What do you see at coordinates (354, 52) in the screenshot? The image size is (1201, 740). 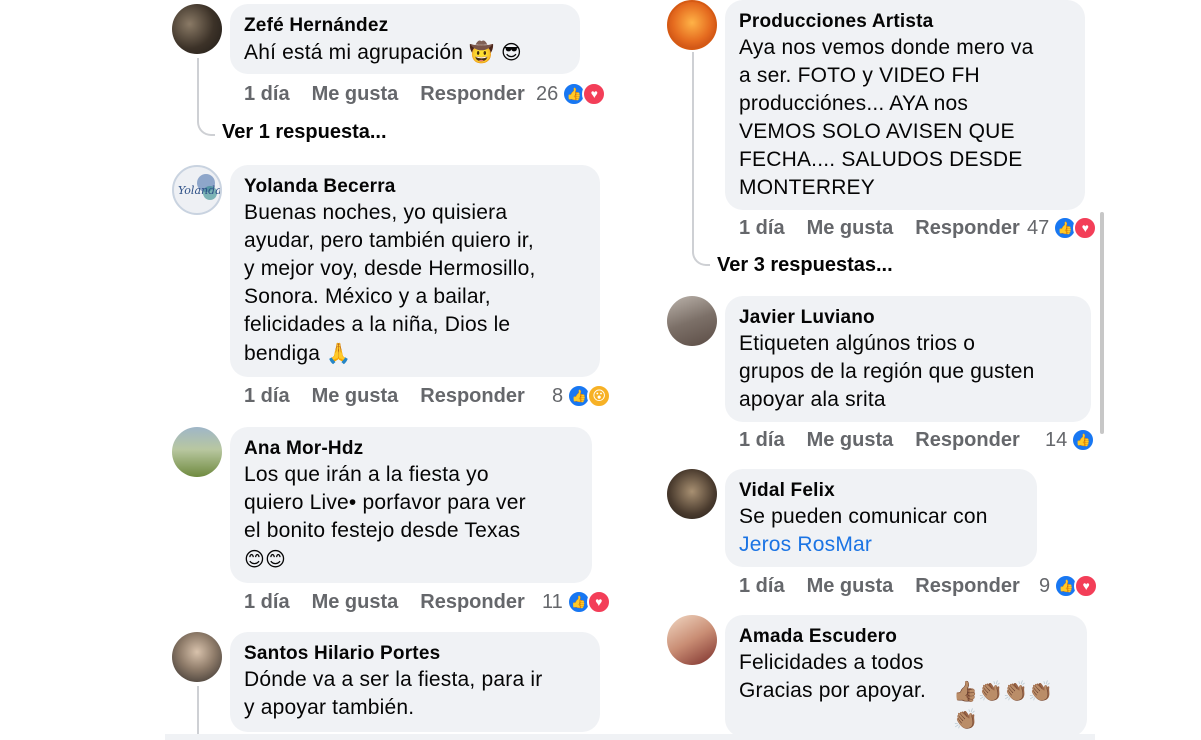 I see `comment-text: Ahí está mi agrupación` at bounding box center [354, 52].